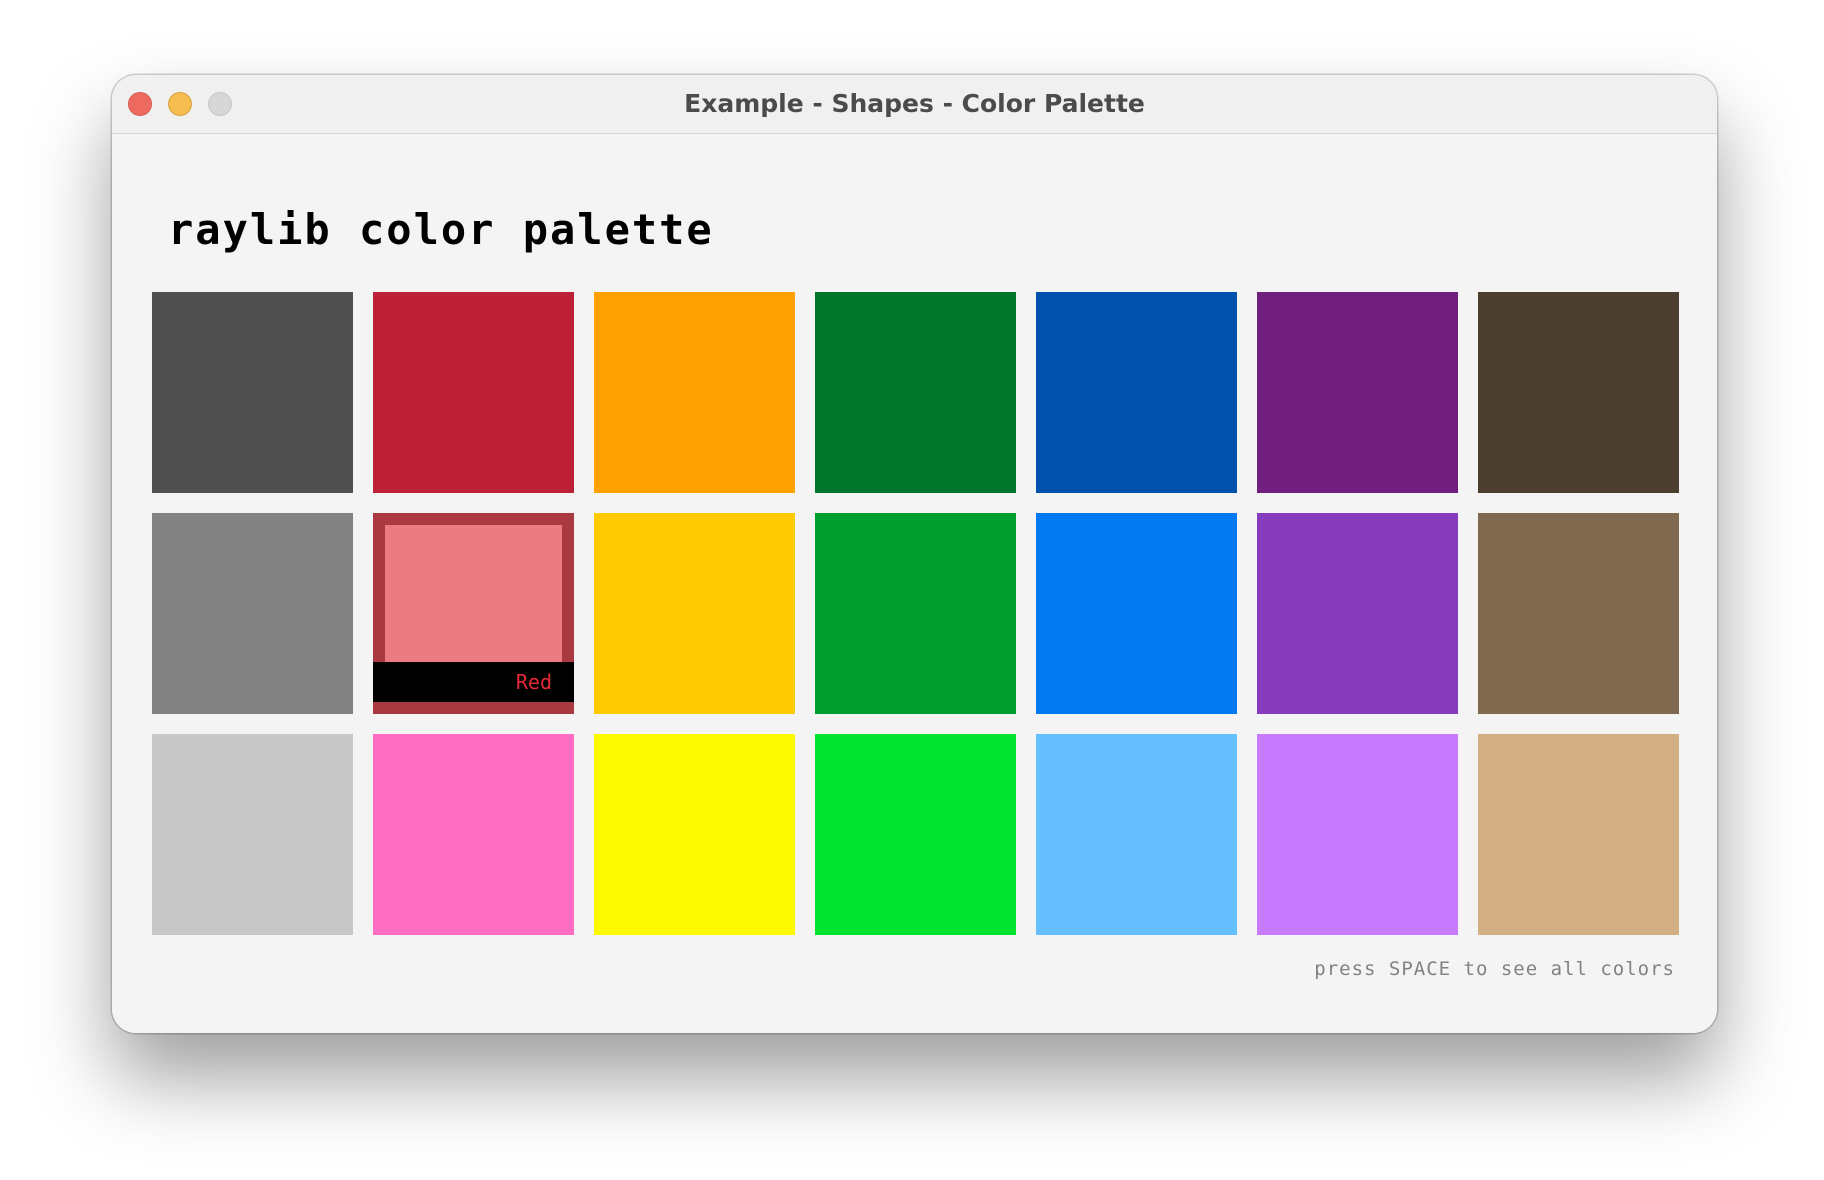 The image size is (1824, 1180). What do you see at coordinates (473, 613) in the screenshot?
I see `color-swatch-red: Red` at bounding box center [473, 613].